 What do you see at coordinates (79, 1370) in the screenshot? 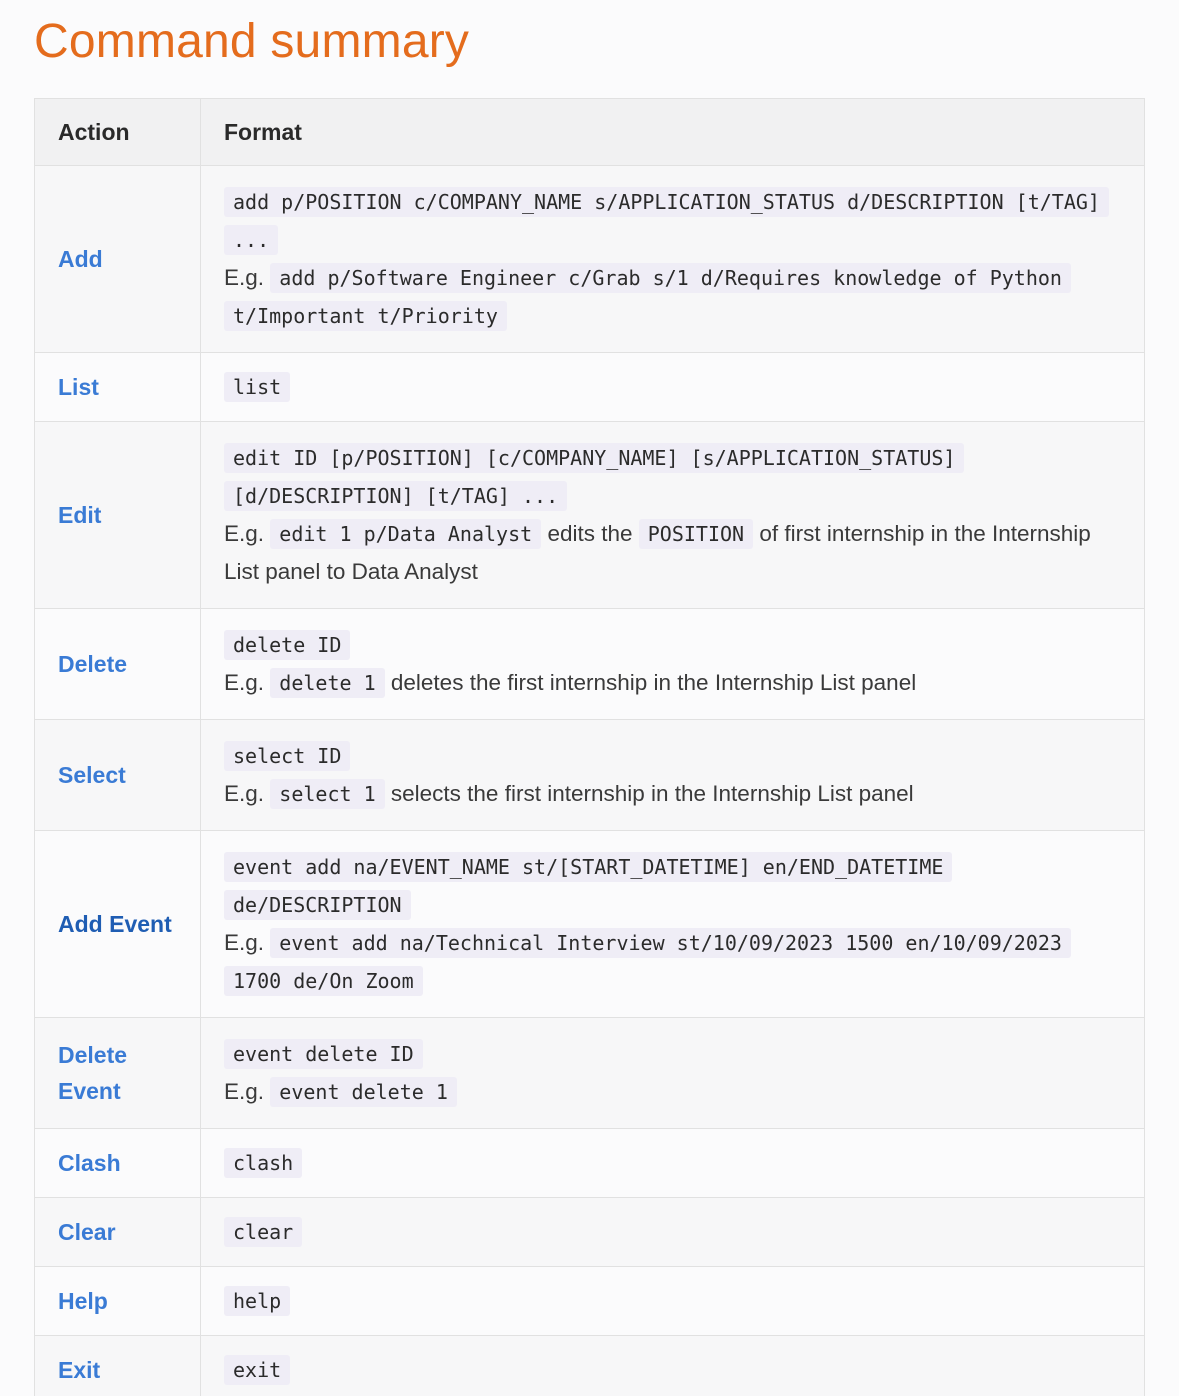
I see `action-link-exit: Exit` at bounding box center [79, 1370].